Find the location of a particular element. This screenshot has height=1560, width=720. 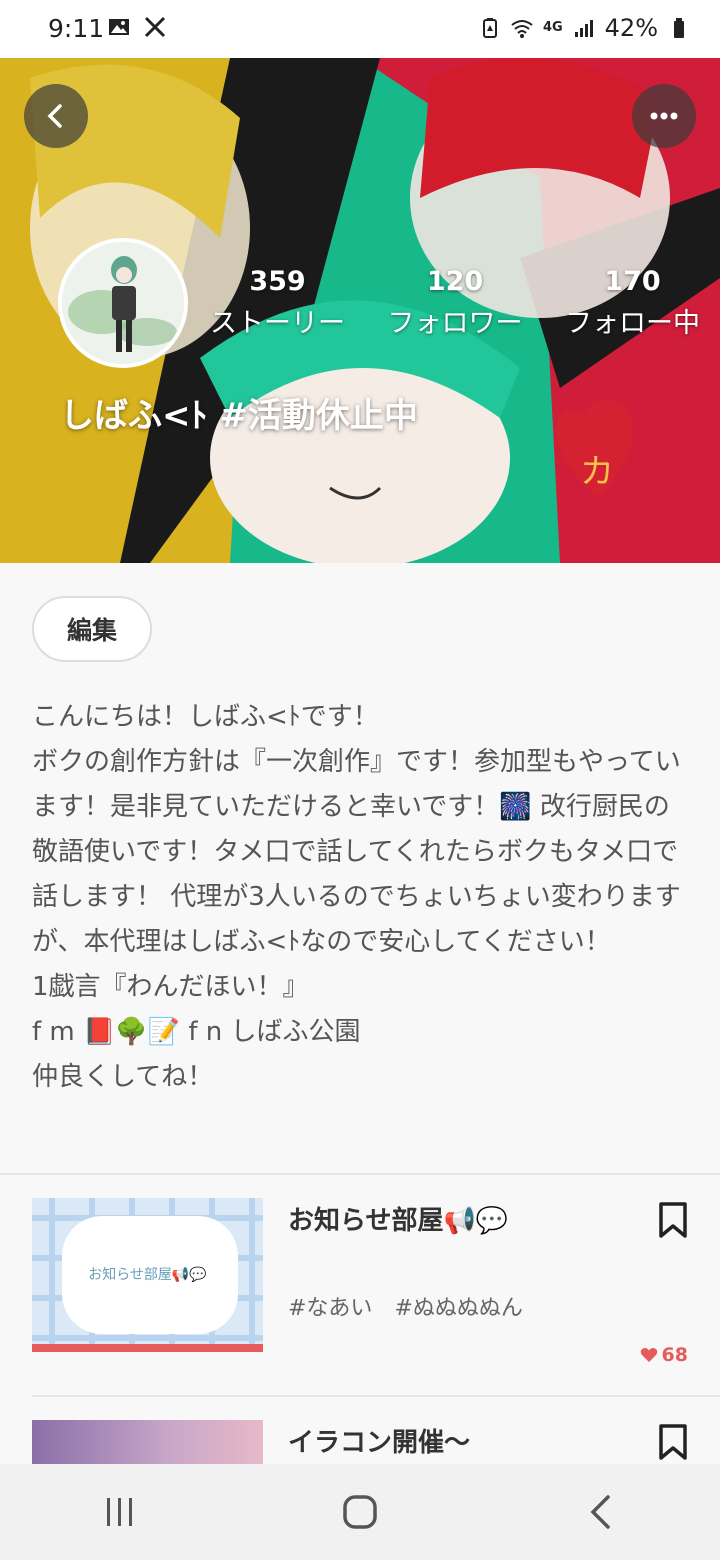

recent-apps-button is located at coordinates (120, 1512).